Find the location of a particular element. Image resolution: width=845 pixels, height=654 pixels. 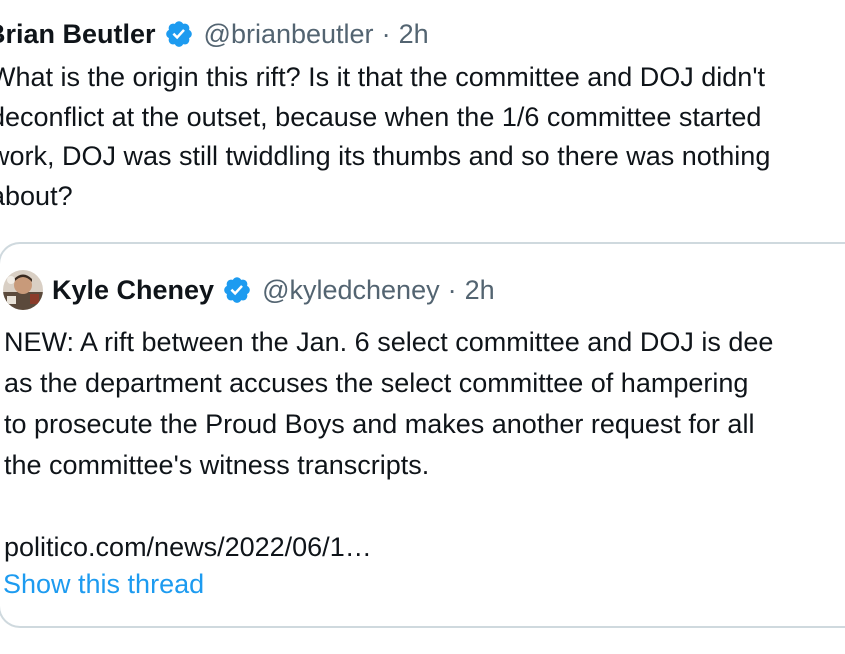

tweet-header: Brian Beutler @brianbeutler · 2h is located at coordinates (214, 34).